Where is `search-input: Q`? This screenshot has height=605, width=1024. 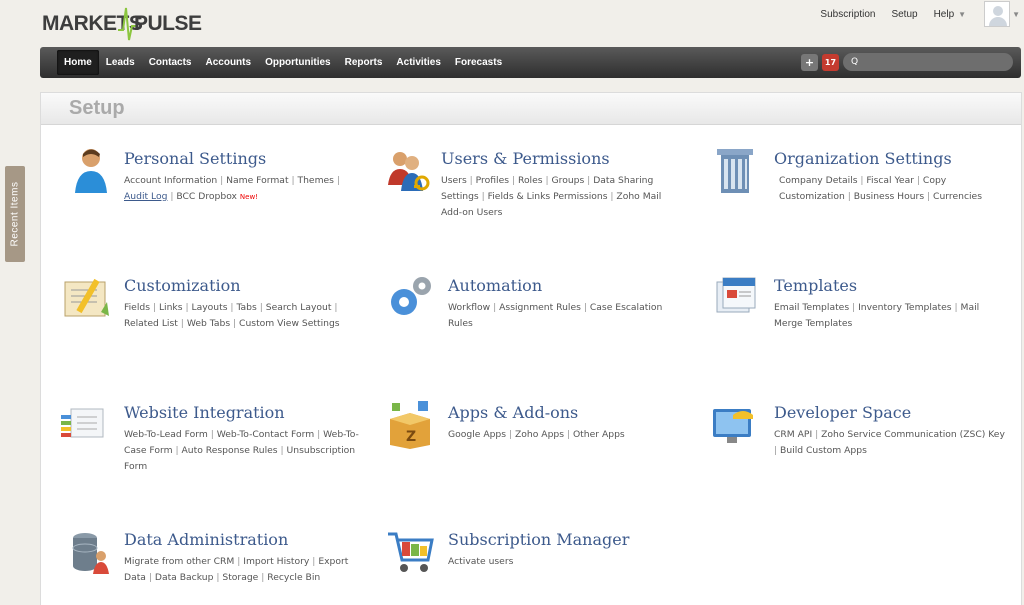
search-input: Q is located at coordinates (928, 62).